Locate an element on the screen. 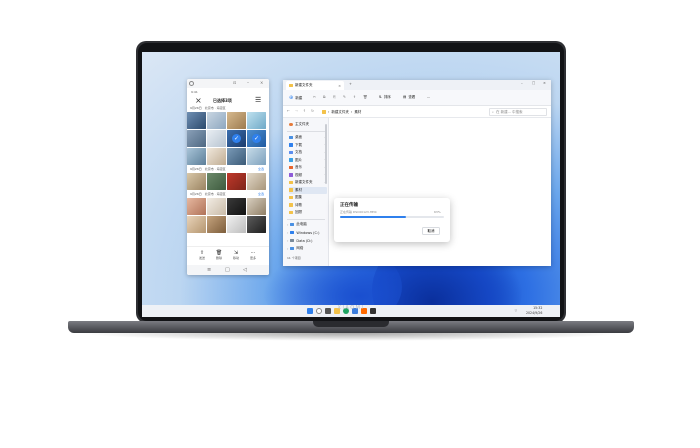 The image size is (700, 448). cut-icon: ✂ is located at coordinates (314, 97).